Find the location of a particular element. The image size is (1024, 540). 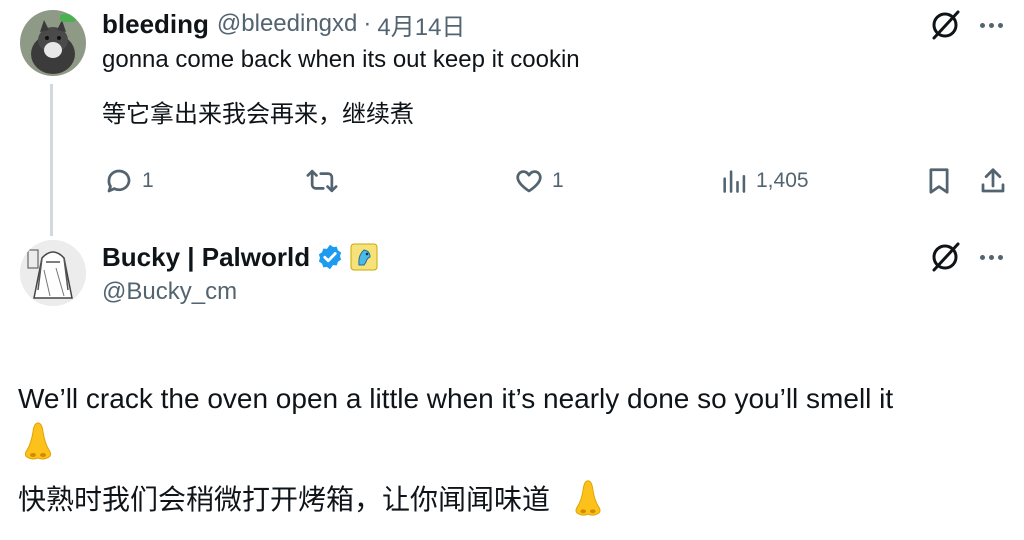

tweet1-display-name: bleeding is located at coordinates (155, 24).